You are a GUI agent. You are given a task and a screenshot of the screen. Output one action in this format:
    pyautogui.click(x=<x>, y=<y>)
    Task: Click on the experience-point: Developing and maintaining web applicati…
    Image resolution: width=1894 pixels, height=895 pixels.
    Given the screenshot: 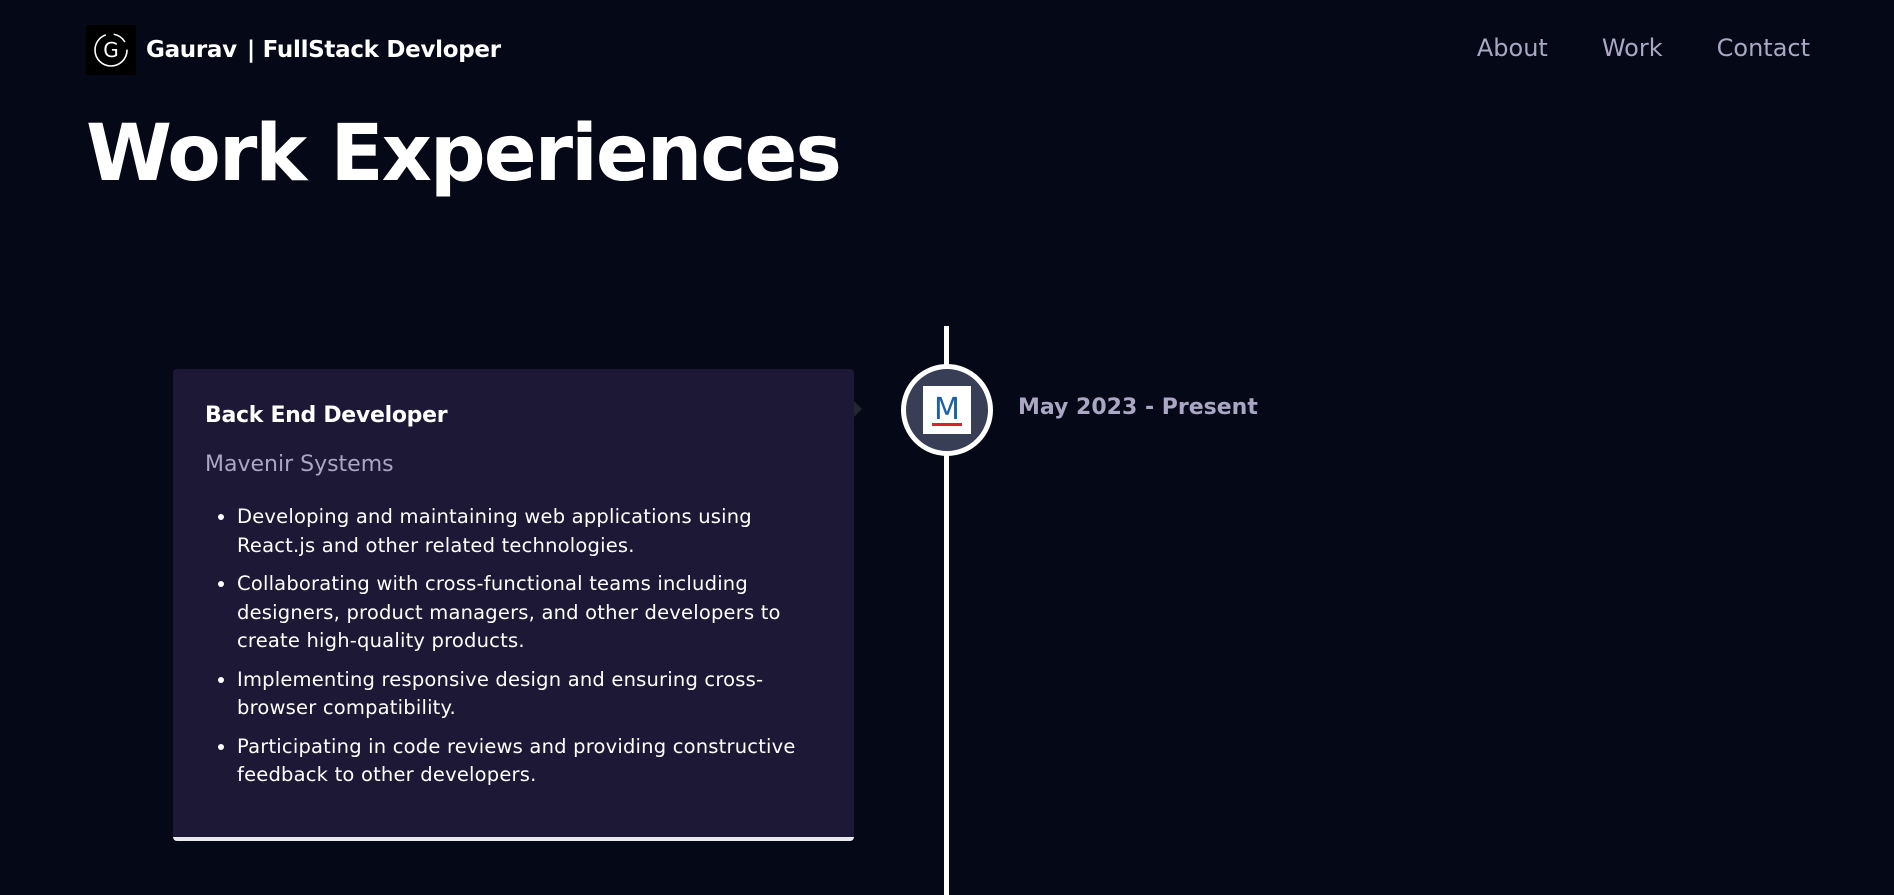 What is the action you would take?
    pyautogui.click(x=529, y=531)
    